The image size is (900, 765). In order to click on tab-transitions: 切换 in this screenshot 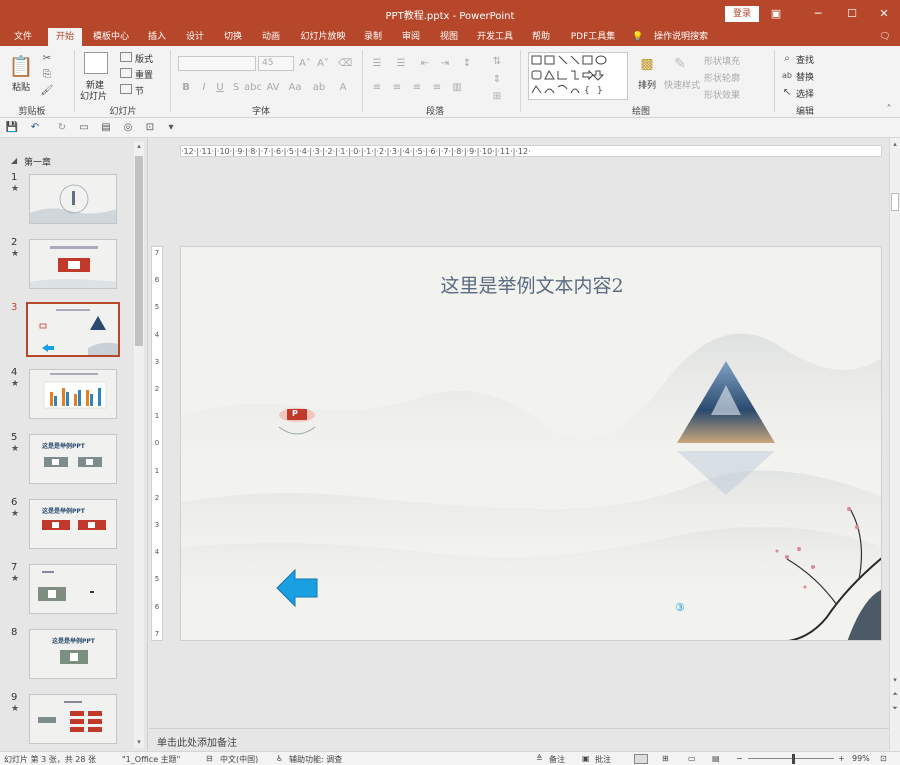, I will do `click(233, 37)`.